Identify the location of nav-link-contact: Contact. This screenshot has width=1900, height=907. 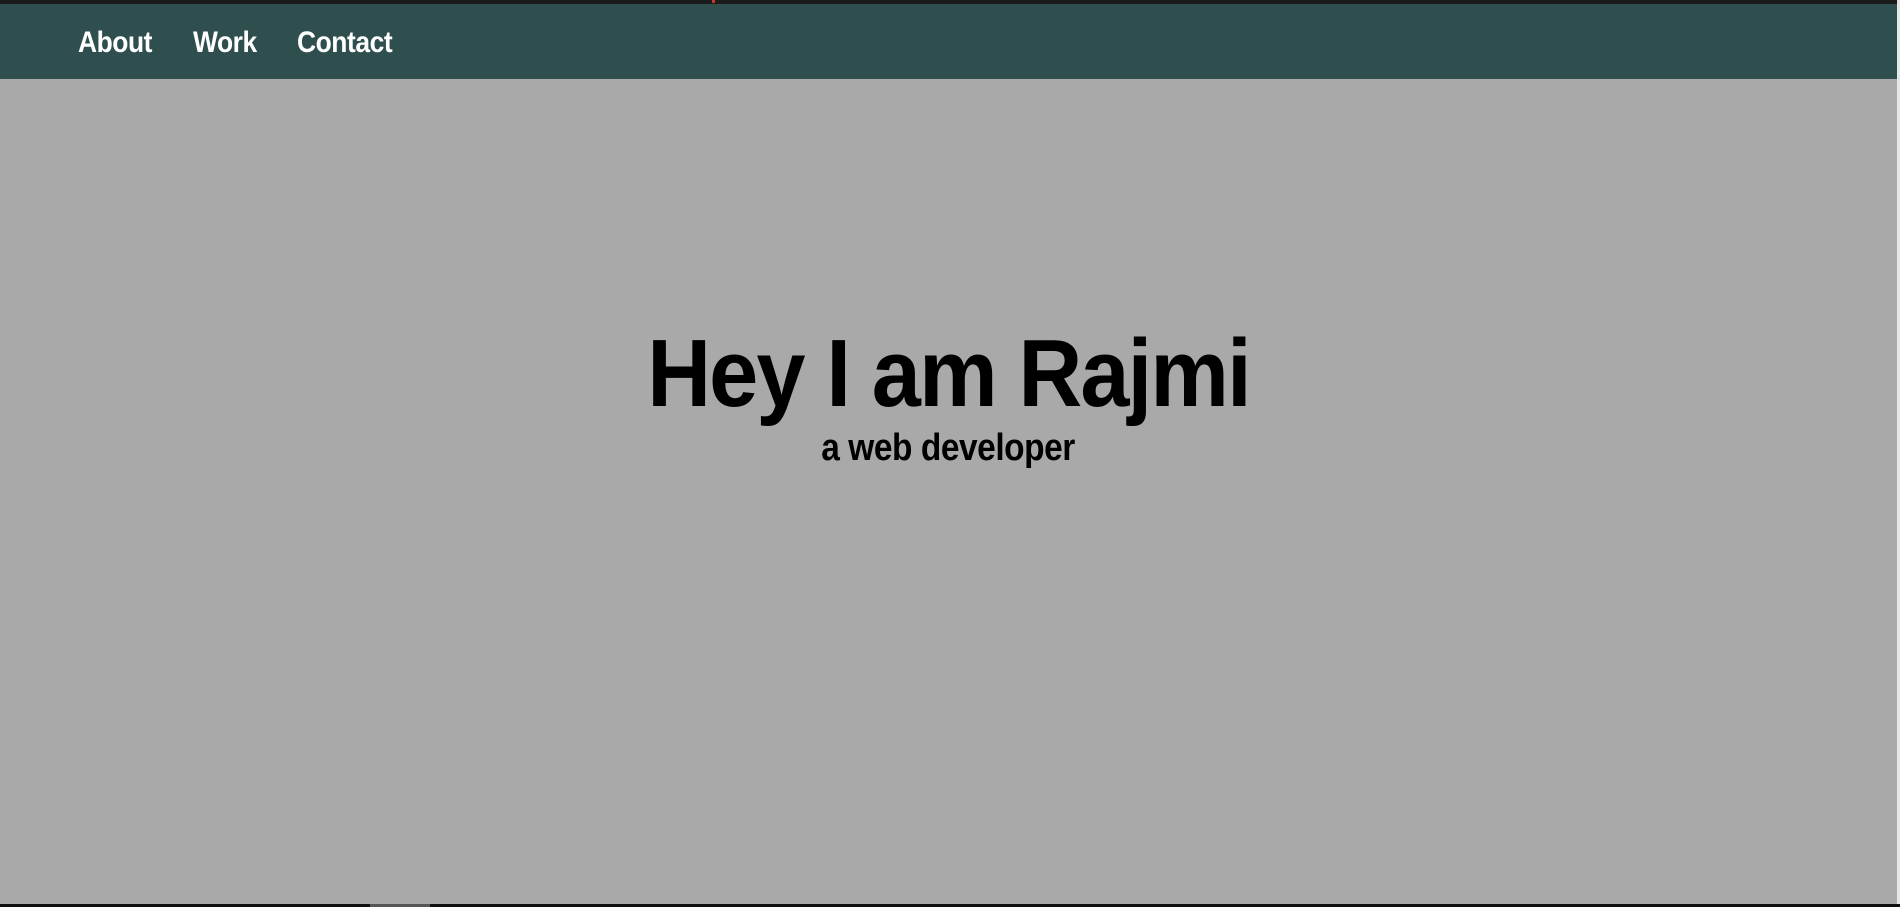
(345, 43).